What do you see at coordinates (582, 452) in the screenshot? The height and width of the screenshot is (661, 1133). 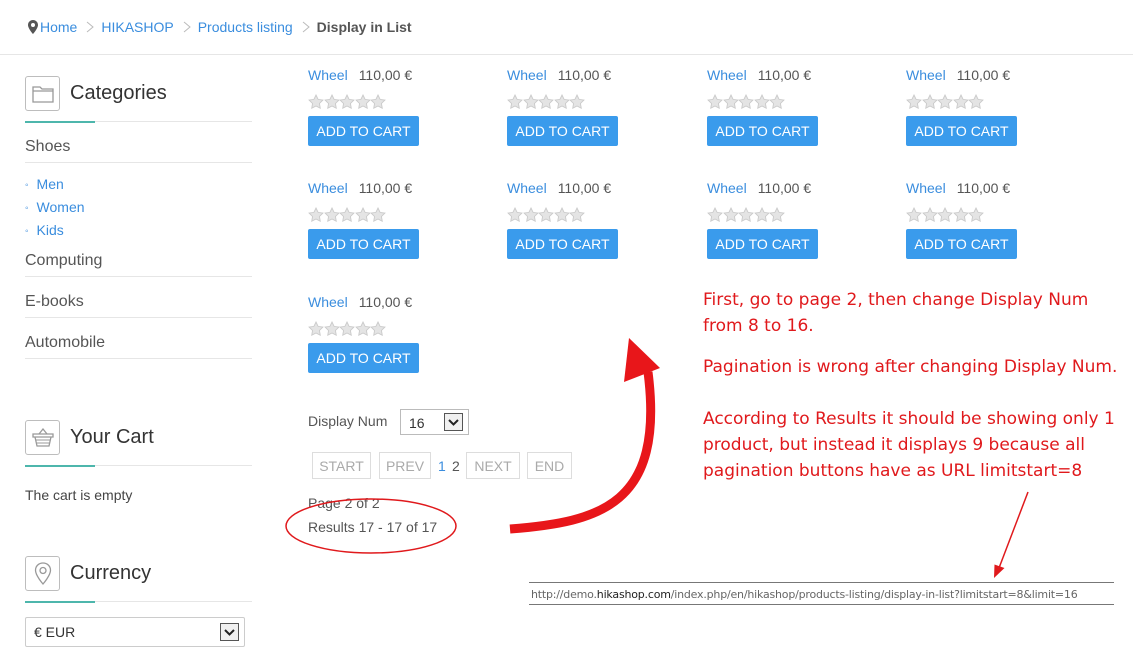 I see `annotation-curved-arrow` at bounding box center [582, 452].